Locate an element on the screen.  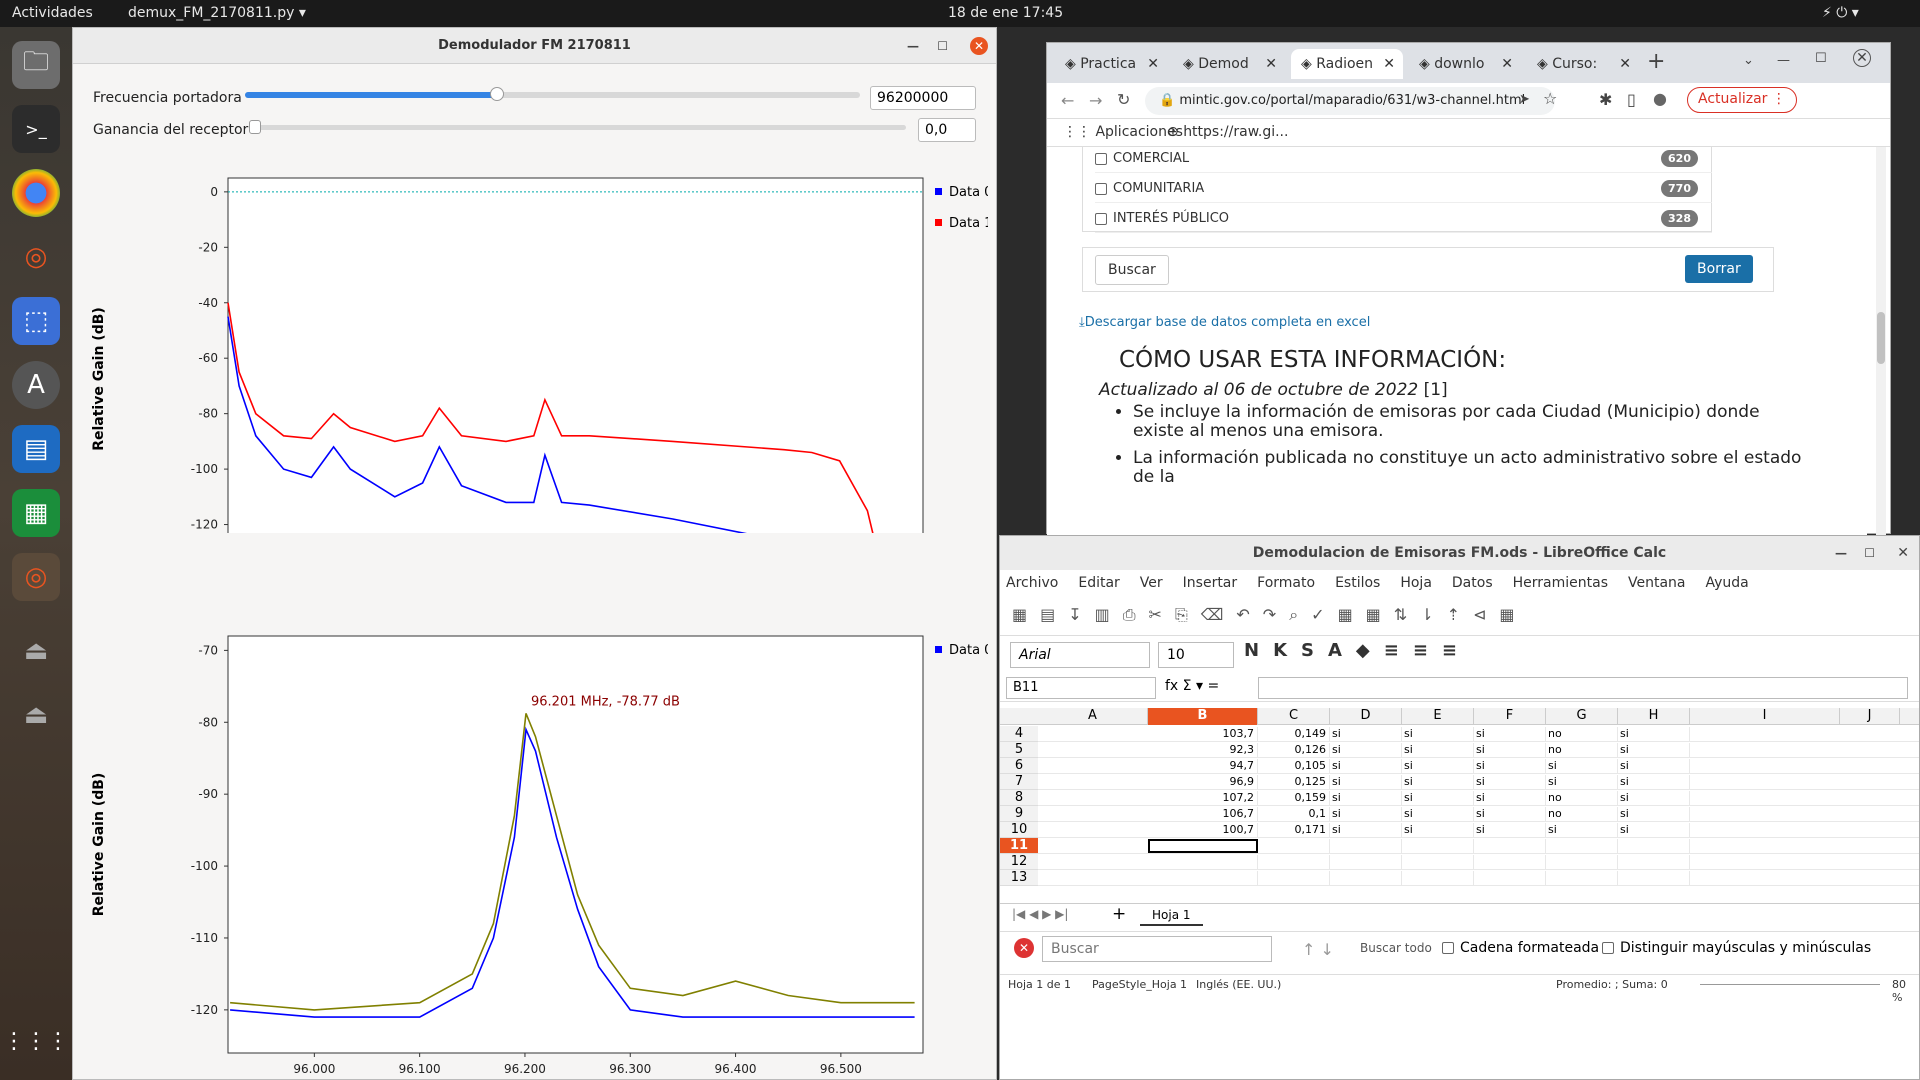
menu-item: Datos is located at coordinates (1472, 583).